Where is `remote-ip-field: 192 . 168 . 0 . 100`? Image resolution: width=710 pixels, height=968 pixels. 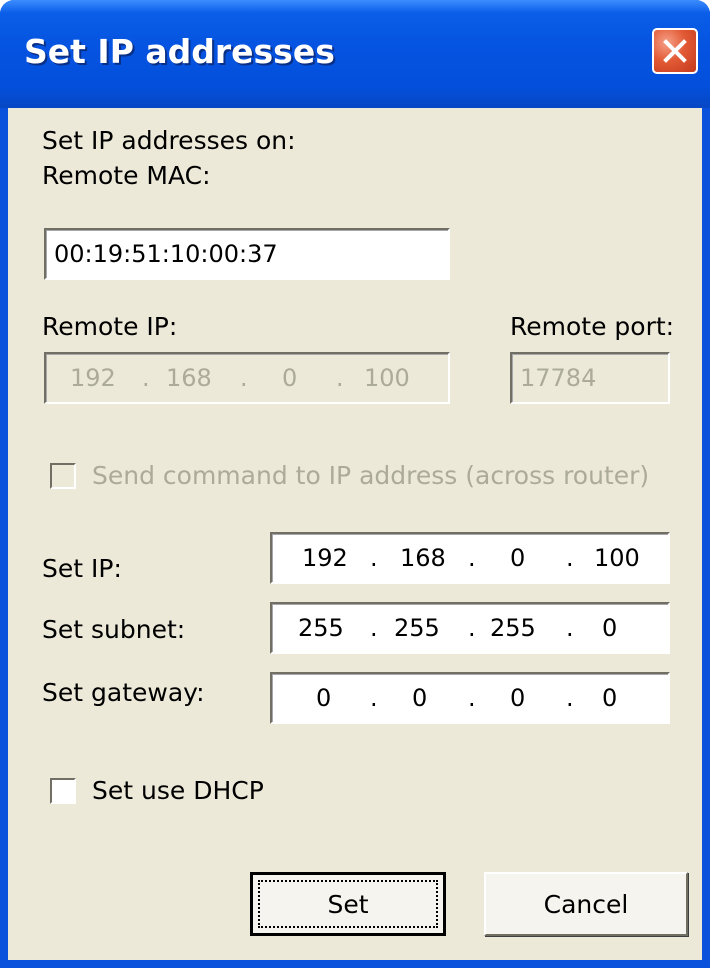
remote-ip-field: 192 . 168 . 0 . 100 is located at coordinates (247, 378).